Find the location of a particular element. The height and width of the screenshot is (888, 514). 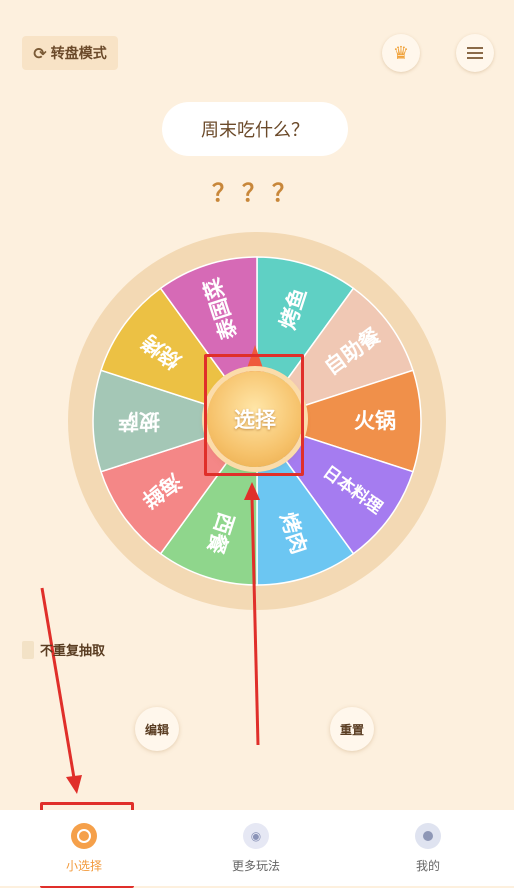

bottom-tab-bar: 小选择 ◉ 更多玩法 我的 is located at coordinates (257, 848).